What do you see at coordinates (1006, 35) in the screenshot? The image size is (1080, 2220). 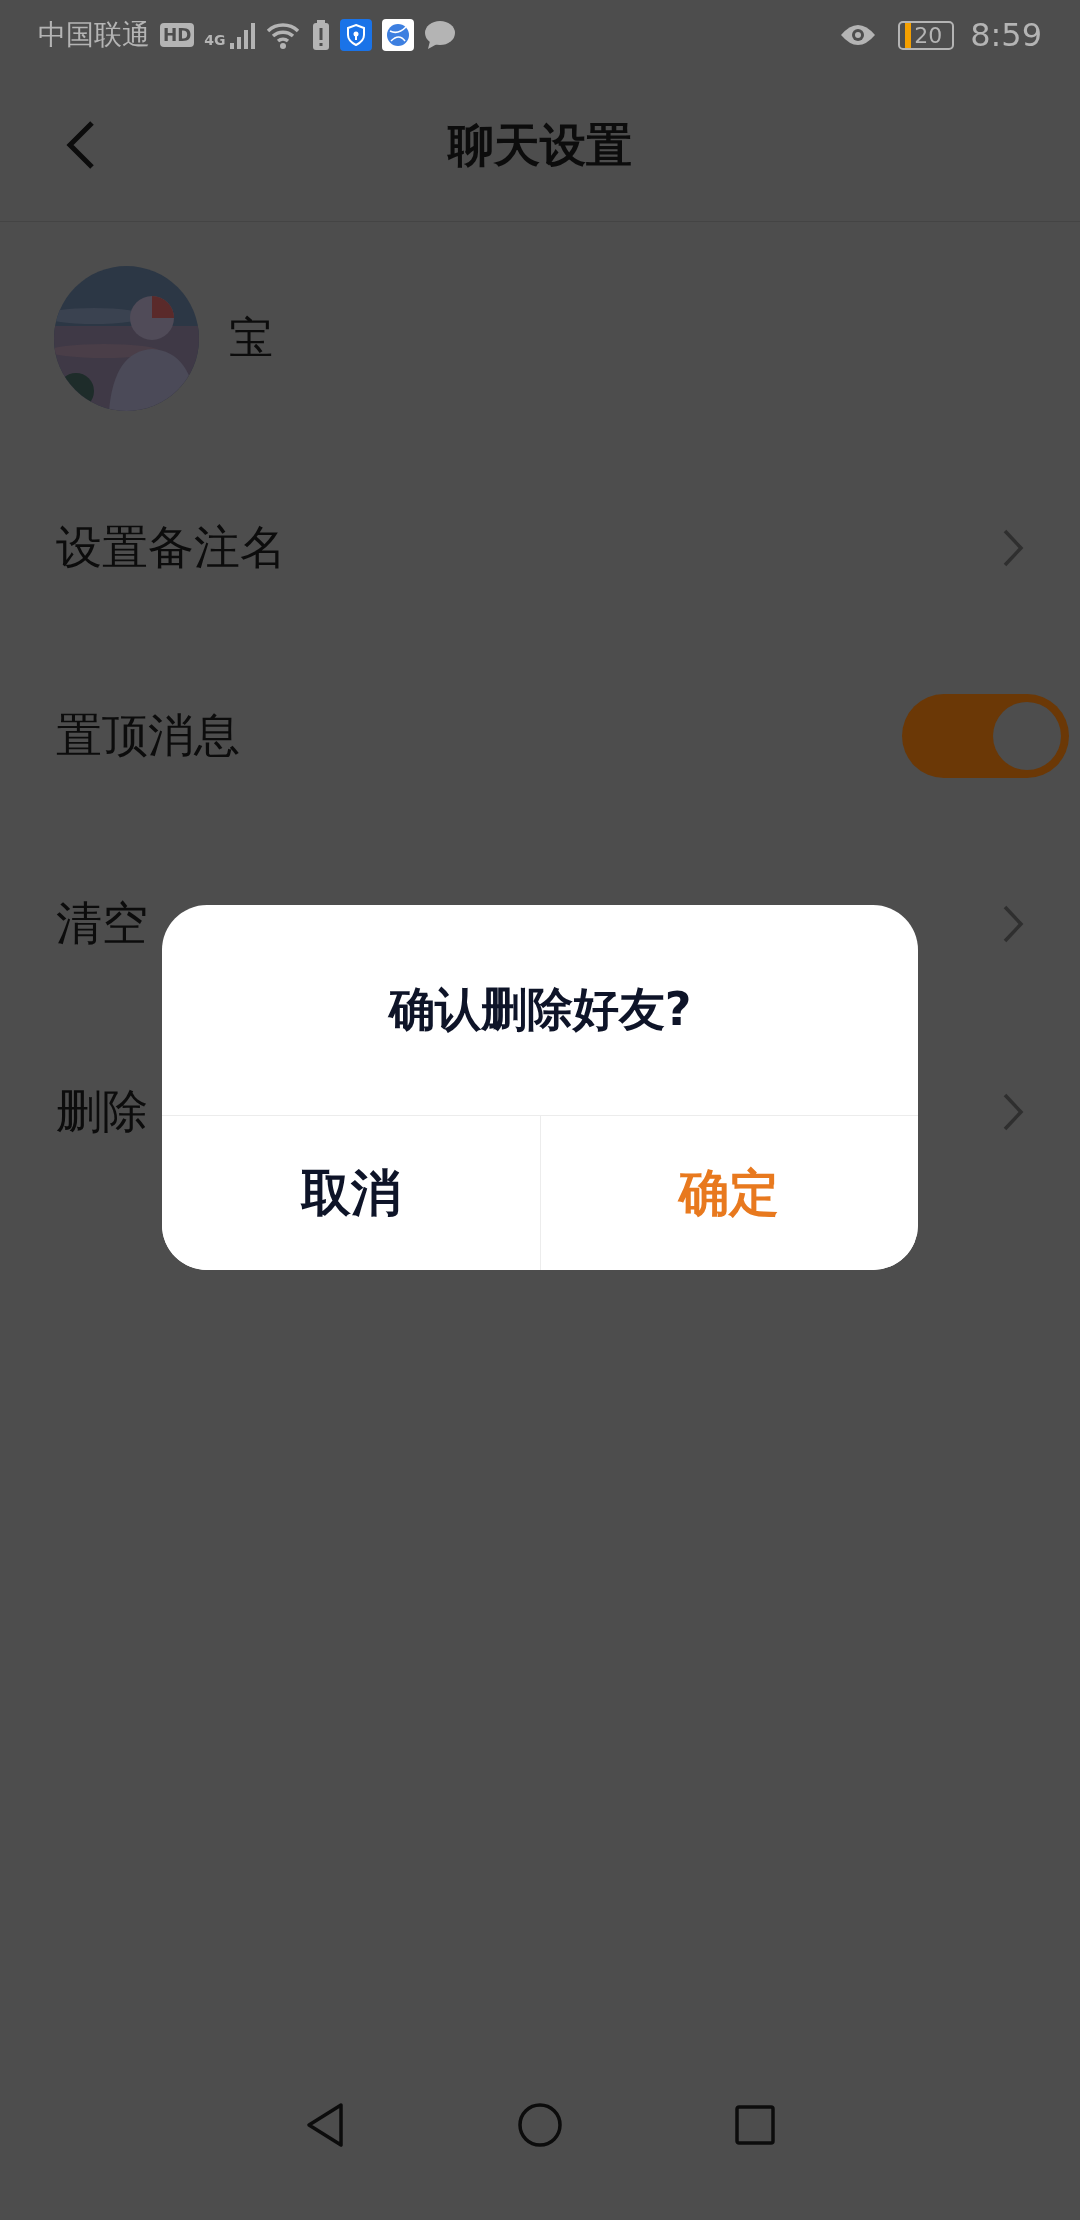 I see `clock-time: 8:59` at bounding box center [1006, 35].